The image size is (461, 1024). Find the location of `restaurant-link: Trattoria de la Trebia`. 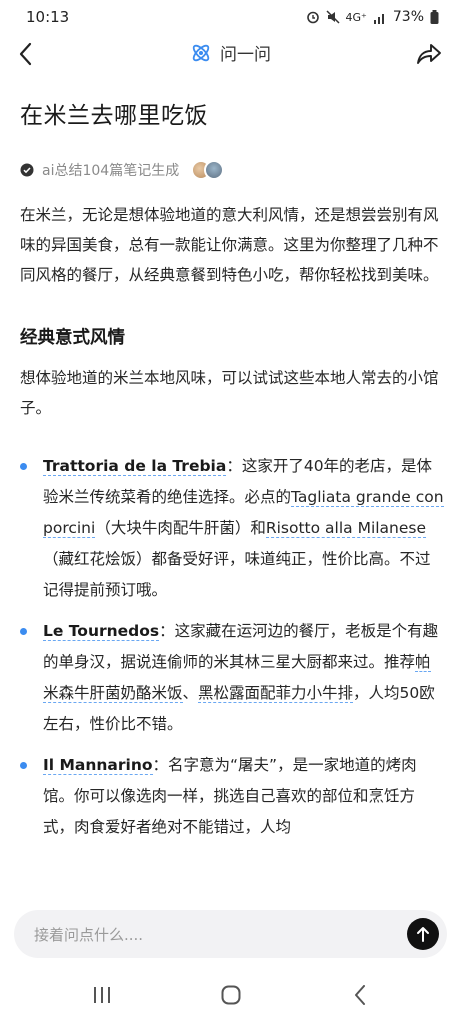

restaurant-link: Trattoria de la Trebia is located at coordinates (135, 466).